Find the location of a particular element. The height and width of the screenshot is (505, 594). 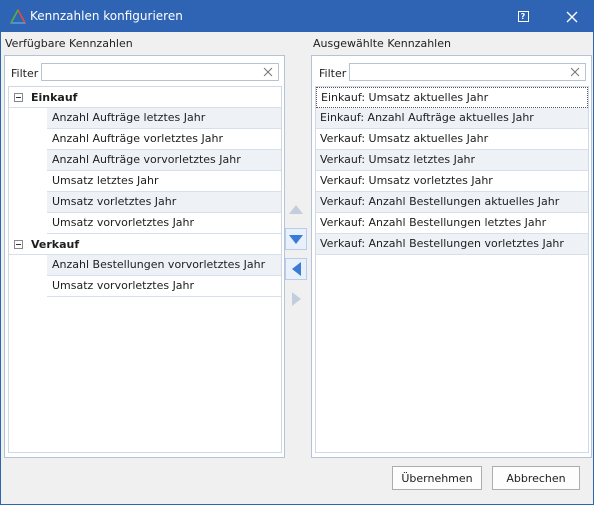

tree-item-label: Umsatz letztes Jahr is located at coordinates (105, 180).